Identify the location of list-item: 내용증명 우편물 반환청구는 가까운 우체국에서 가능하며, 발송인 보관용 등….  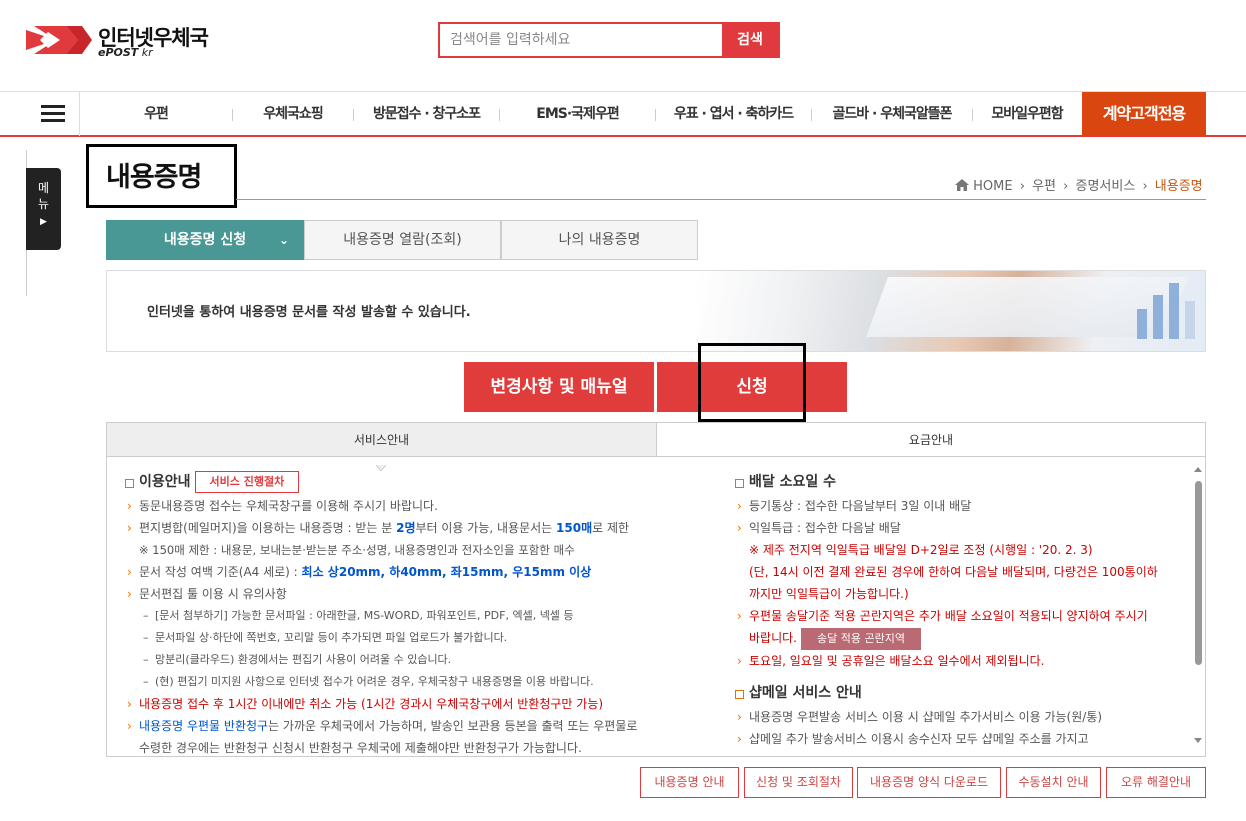
(395, 726).